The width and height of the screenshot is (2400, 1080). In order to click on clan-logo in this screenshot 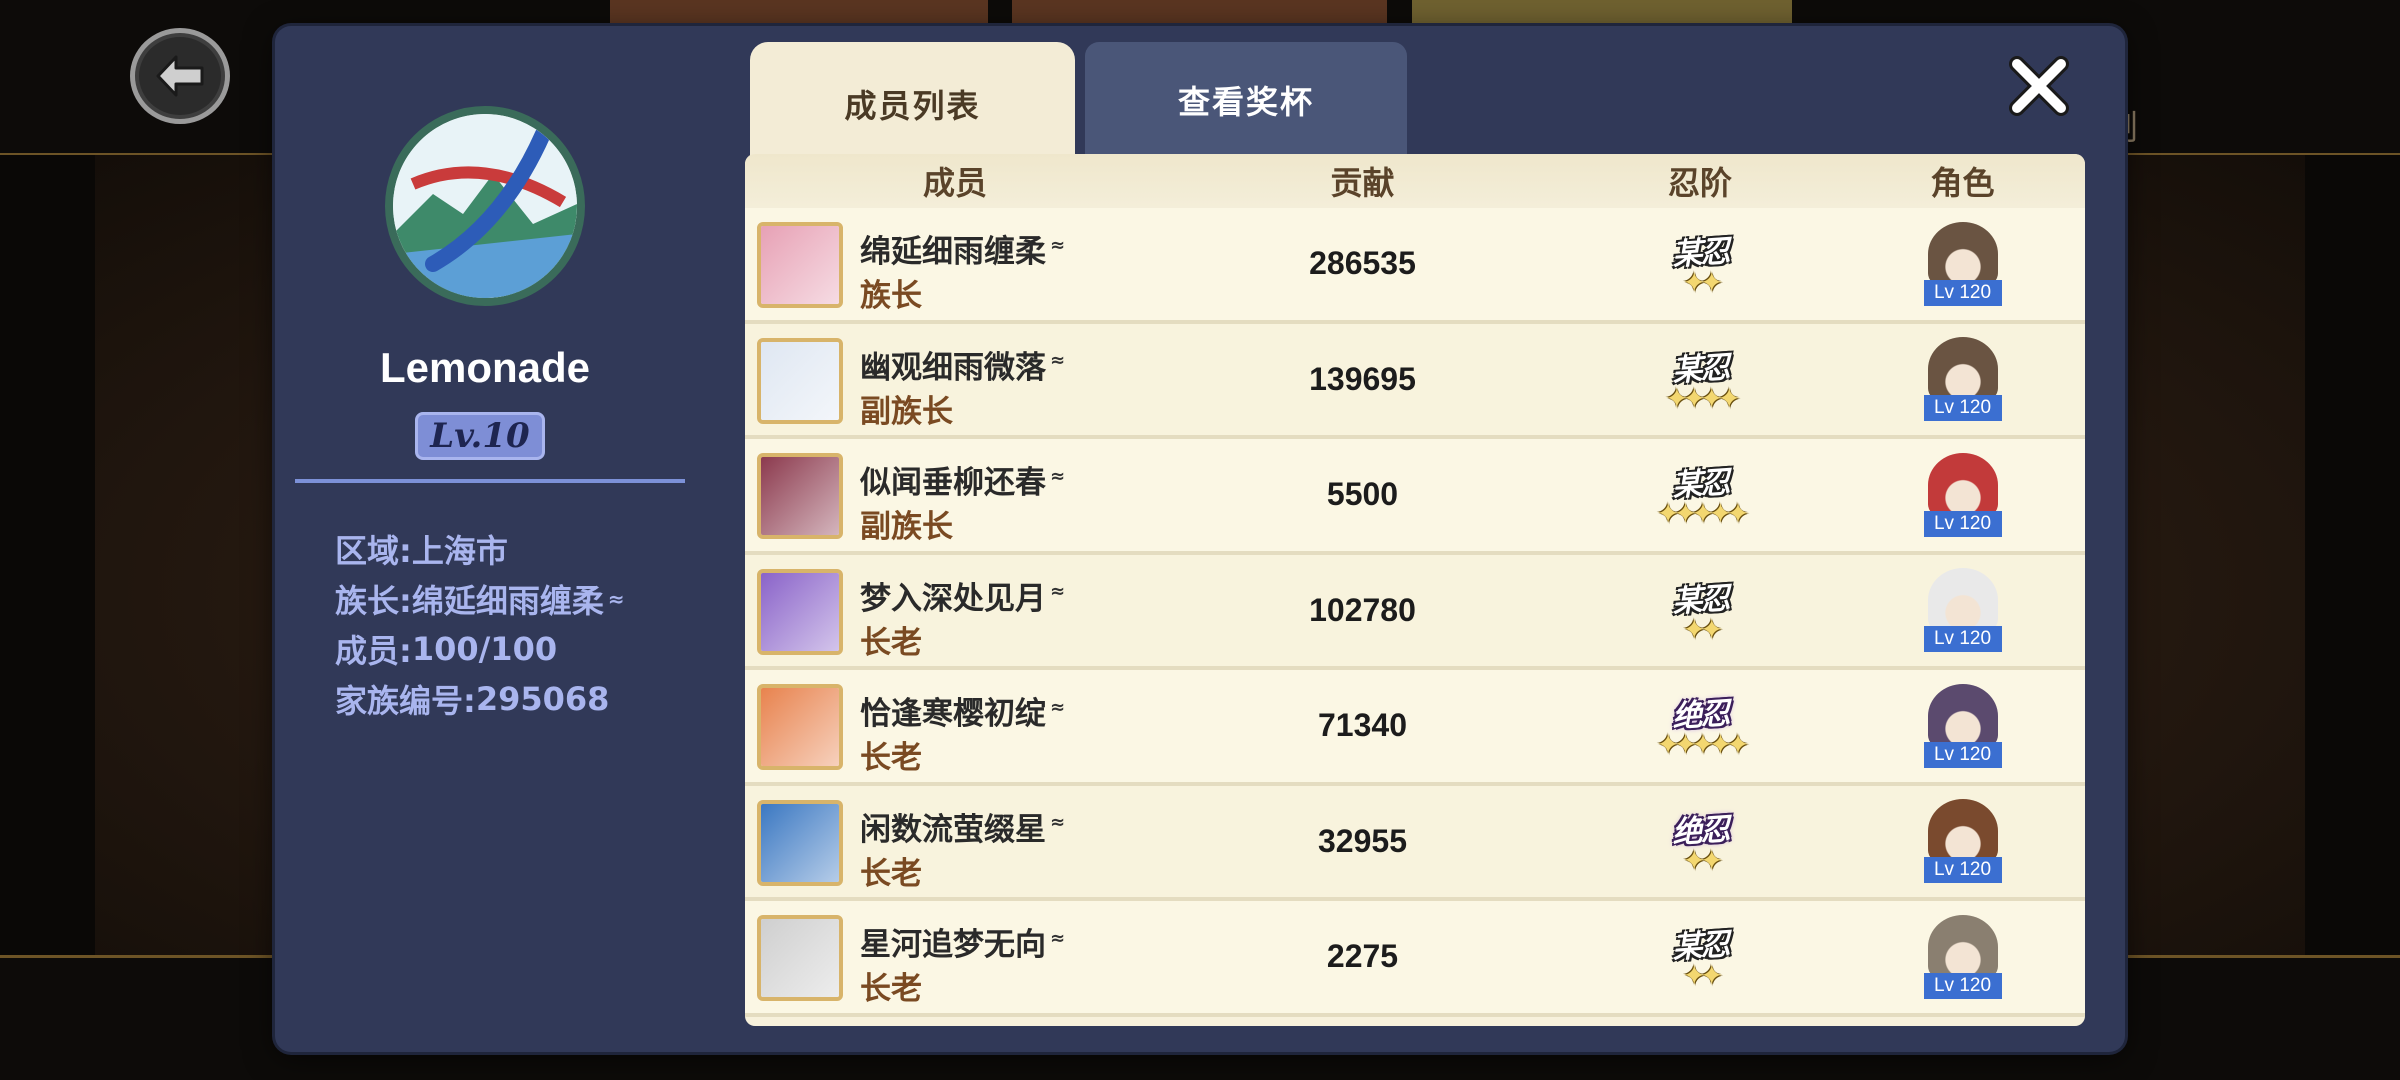, I will do `click(485, 206)`.